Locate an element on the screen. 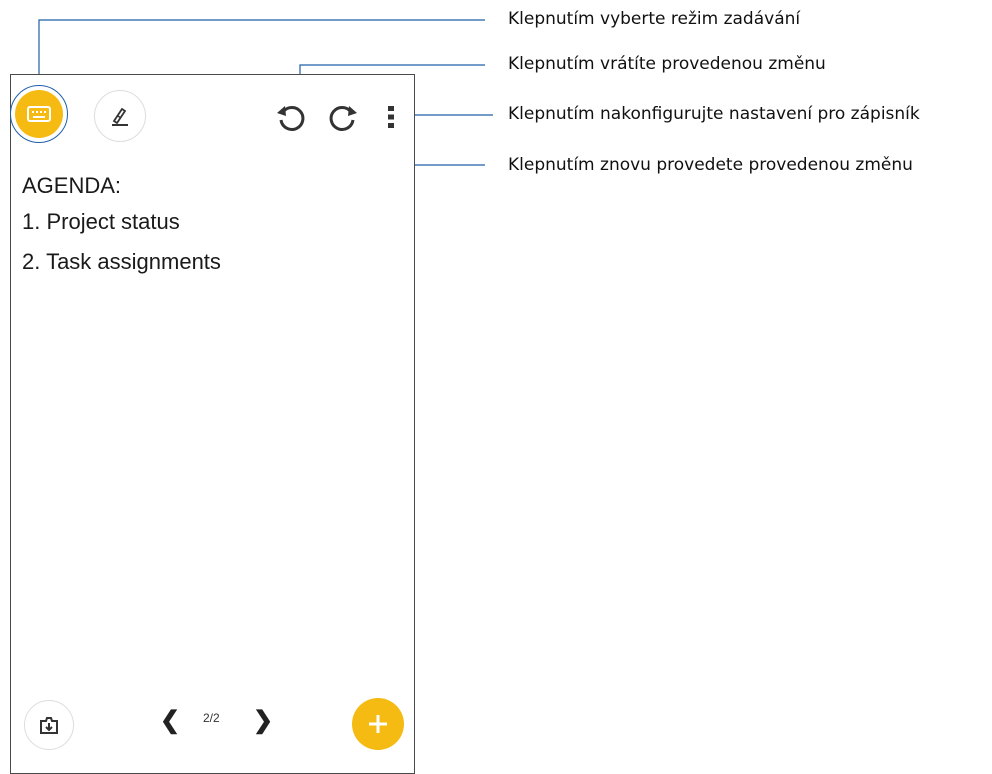 The width and height of the screenshot is (992, 774). more-menu-button is located at coordinates (391, 117).